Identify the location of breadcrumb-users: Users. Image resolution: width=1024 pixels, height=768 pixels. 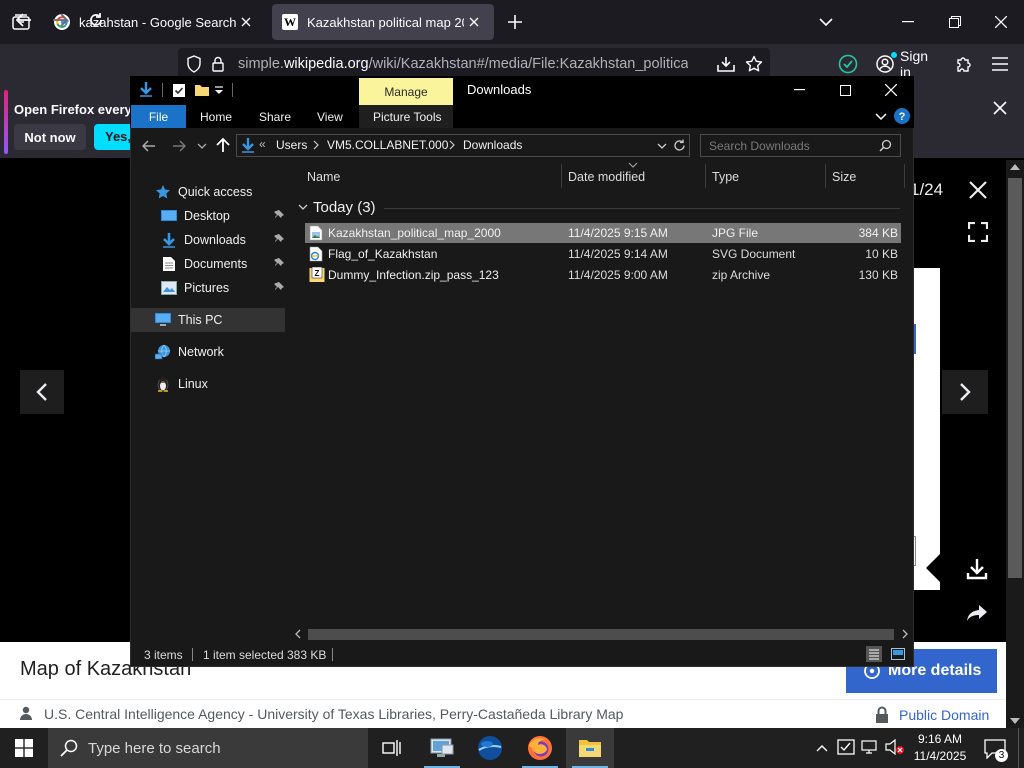
(291, 145).